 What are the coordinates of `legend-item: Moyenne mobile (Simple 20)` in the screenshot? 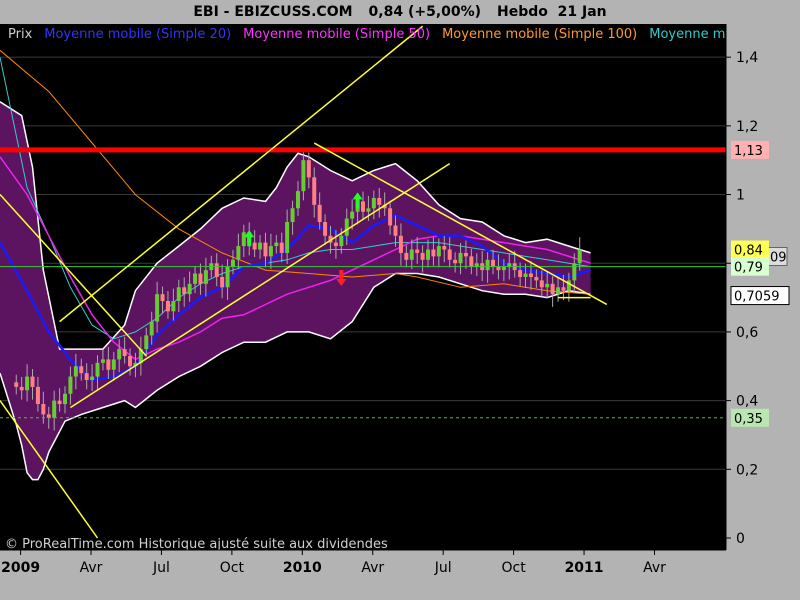 It's located at (137, 34).